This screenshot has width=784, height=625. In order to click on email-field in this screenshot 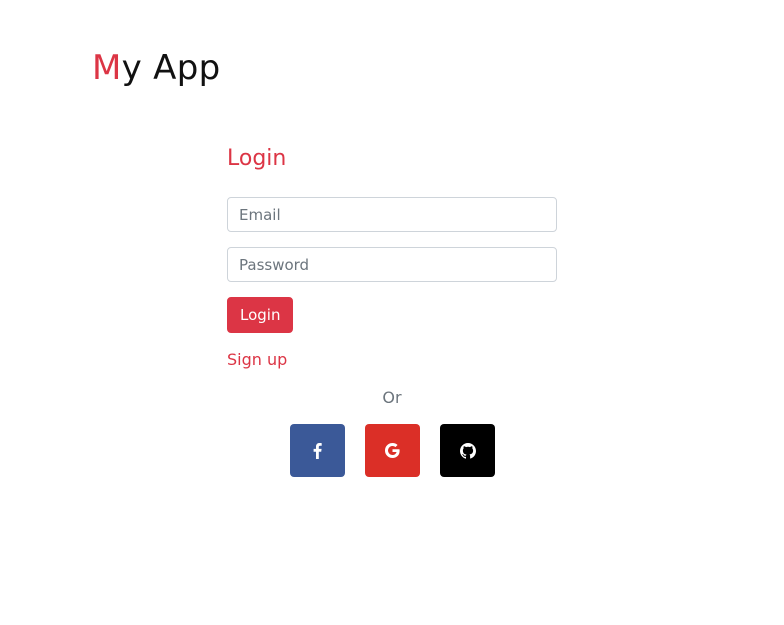, I will do `click(392, 214)`.